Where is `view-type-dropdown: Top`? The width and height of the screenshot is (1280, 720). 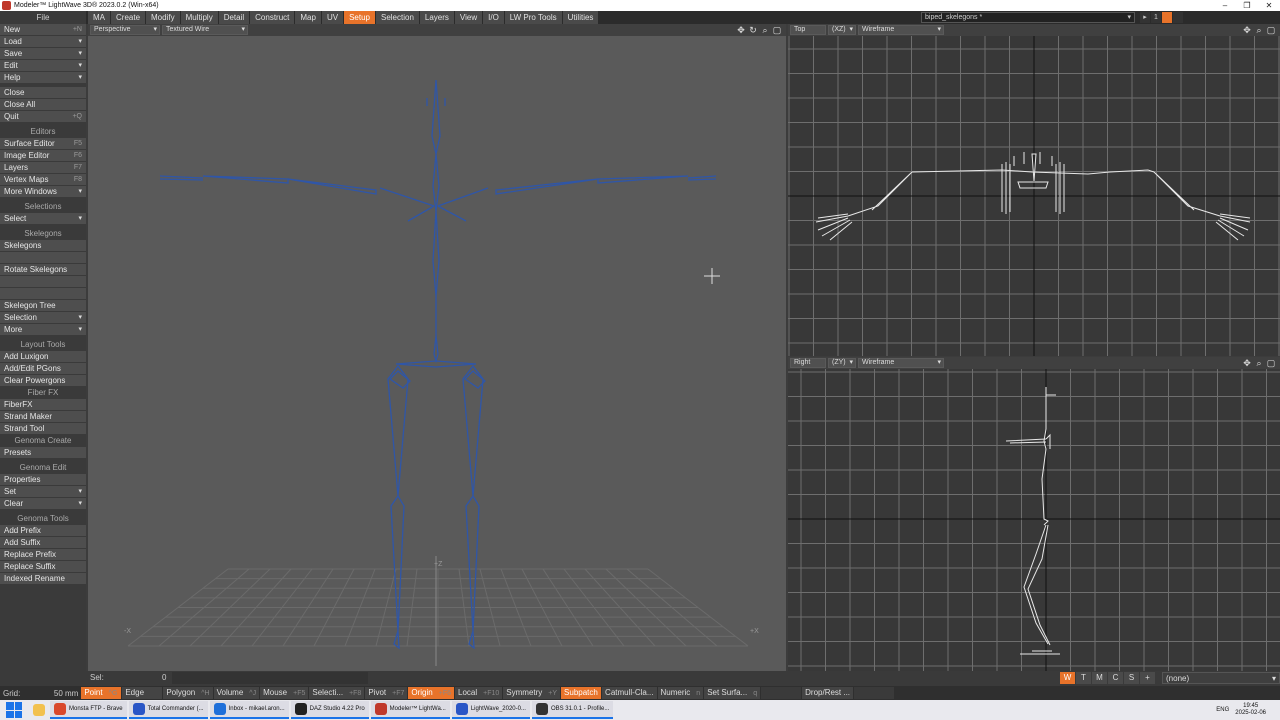 view-type-dropdown: Top is located at coordinates (808, 30).